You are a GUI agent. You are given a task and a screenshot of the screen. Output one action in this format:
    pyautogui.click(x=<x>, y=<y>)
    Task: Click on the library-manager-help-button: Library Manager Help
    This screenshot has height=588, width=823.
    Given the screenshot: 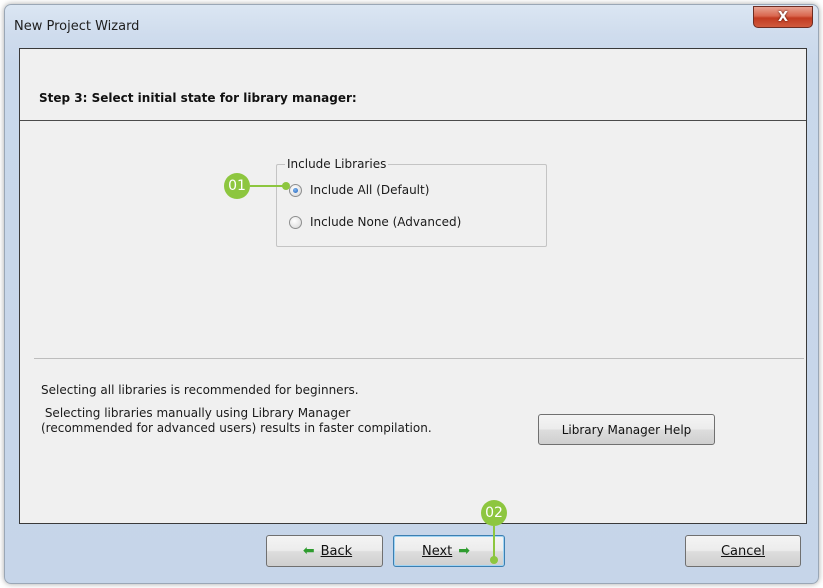 What is the action you would take?
    pyautogui.click(x=626, y=429)
    